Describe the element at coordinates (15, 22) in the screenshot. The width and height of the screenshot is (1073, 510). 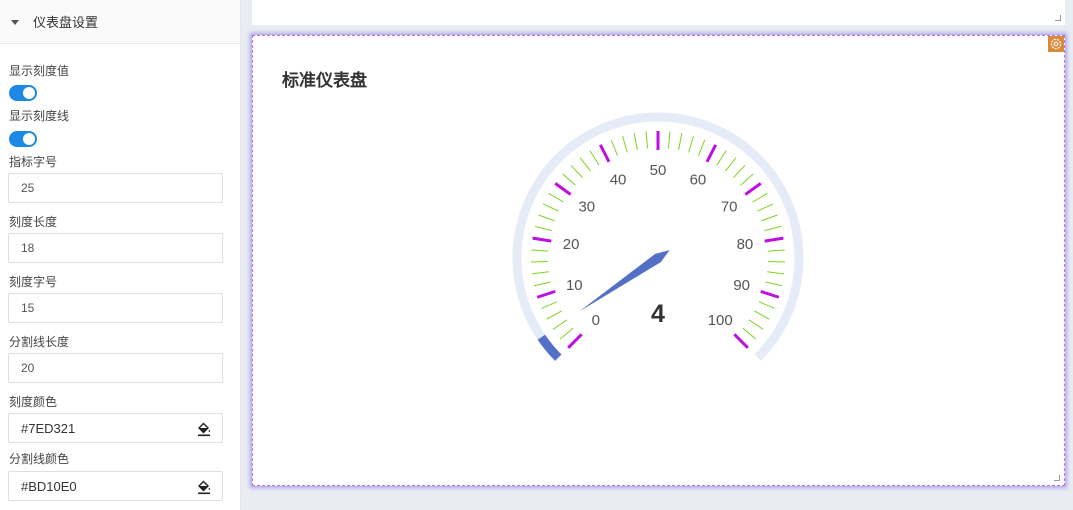
I see `caret-down-icon` at that location.